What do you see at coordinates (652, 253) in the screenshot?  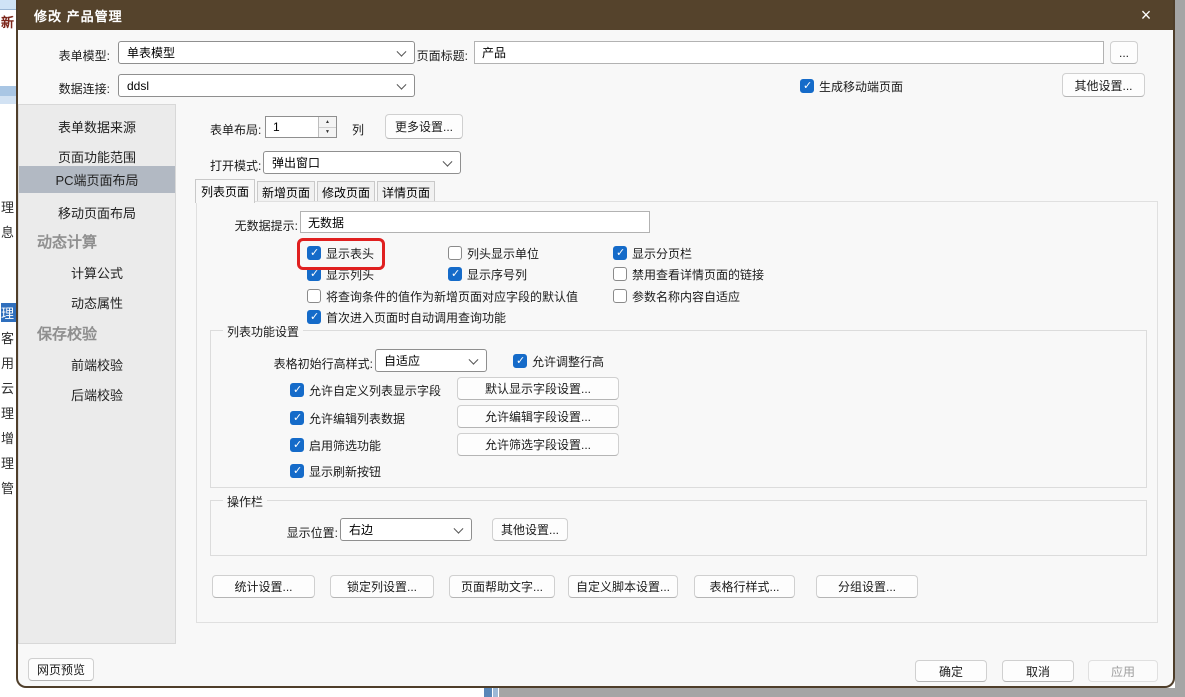 I see `show-pagination-checkbox: 显示分页栏` at bounding box center [652, 253].